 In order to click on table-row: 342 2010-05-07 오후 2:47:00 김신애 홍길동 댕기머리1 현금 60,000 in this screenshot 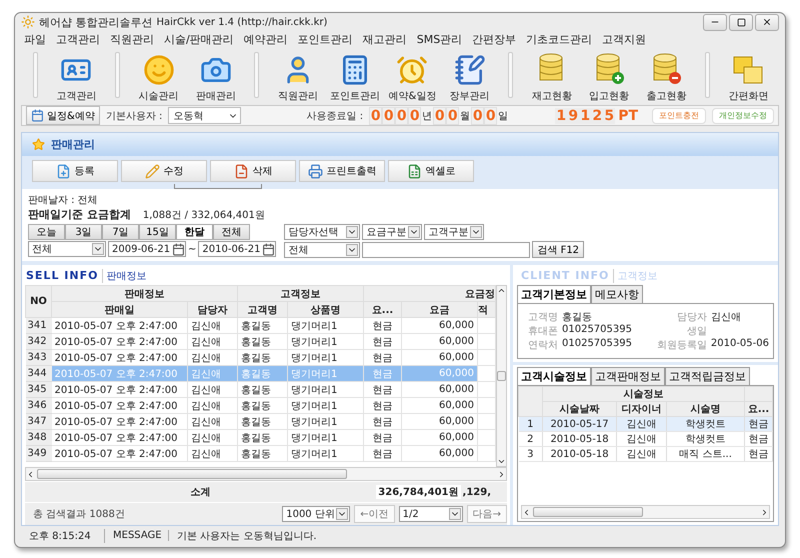, I will do `click(261, 342)`.